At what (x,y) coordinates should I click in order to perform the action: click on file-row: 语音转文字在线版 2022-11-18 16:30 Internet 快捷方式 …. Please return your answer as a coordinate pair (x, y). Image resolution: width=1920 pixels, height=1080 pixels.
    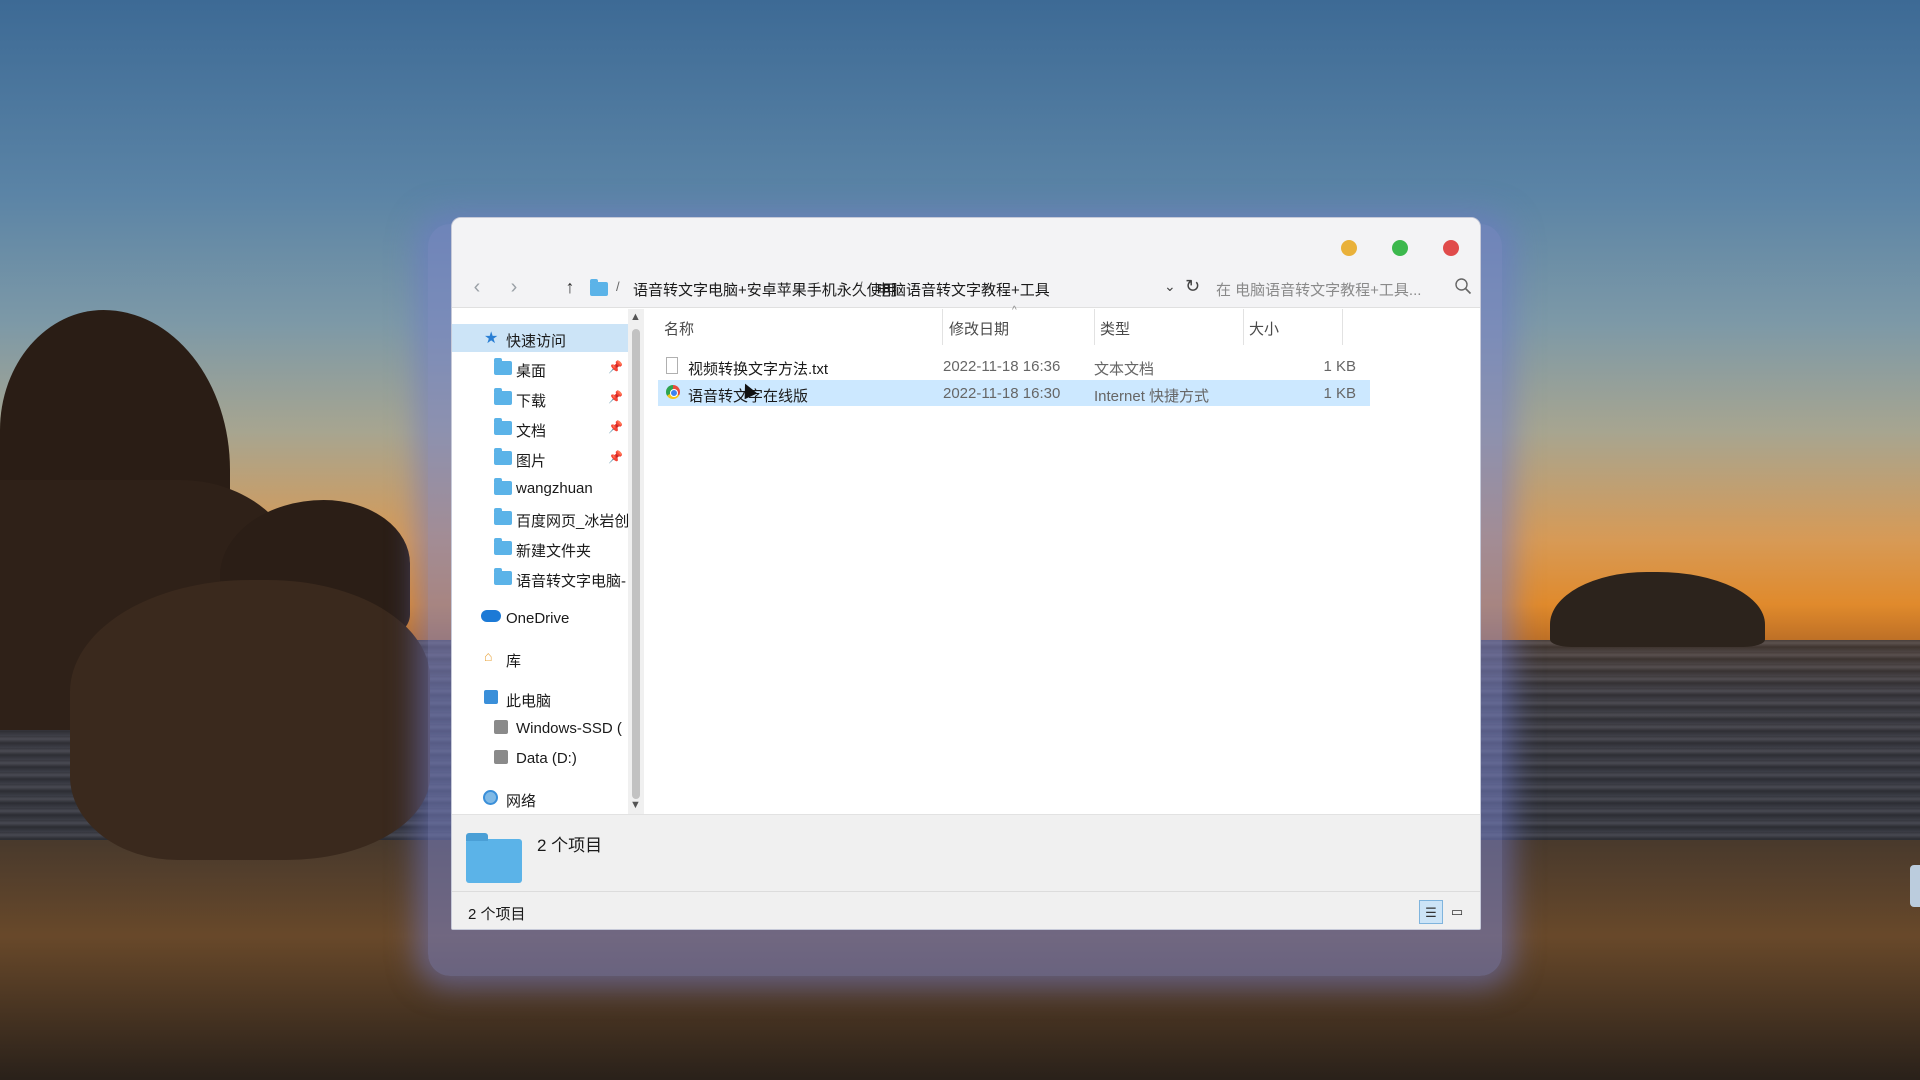
    Looking at the image, I should click on (1014, 393).